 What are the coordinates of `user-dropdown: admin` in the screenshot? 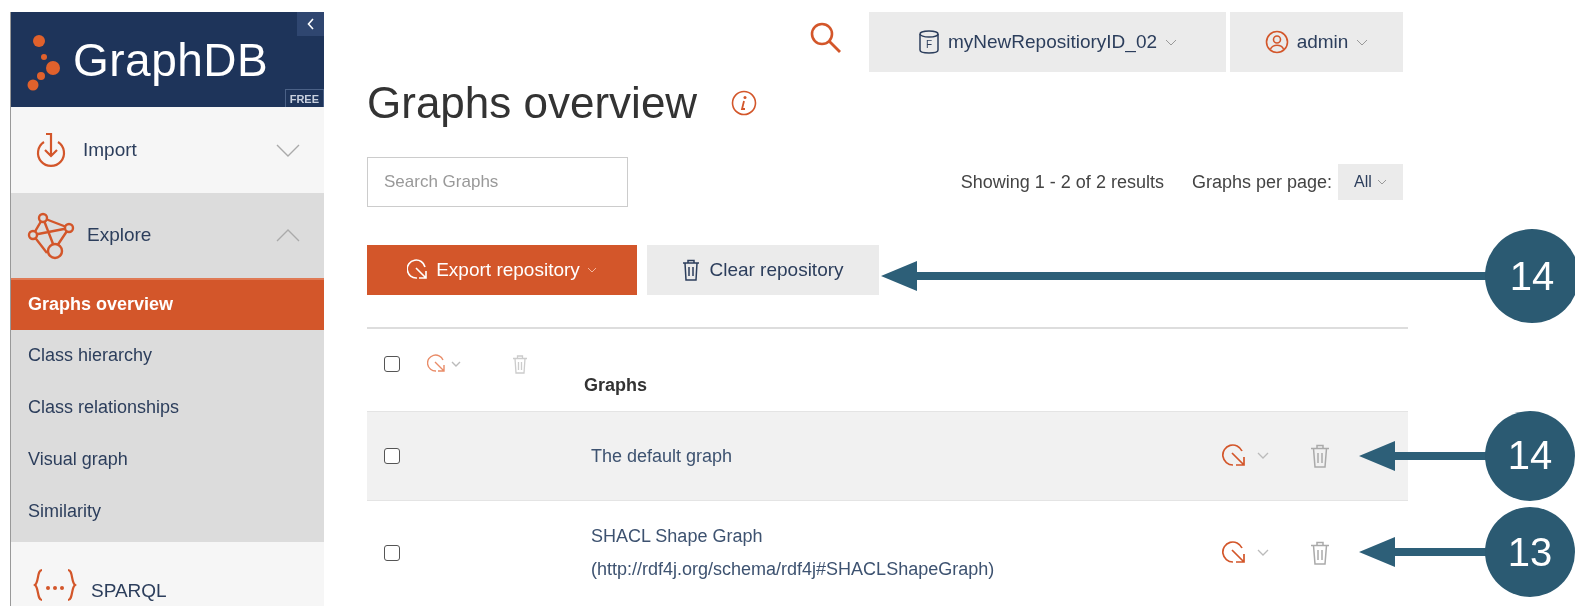 It's located at (1316, 42).